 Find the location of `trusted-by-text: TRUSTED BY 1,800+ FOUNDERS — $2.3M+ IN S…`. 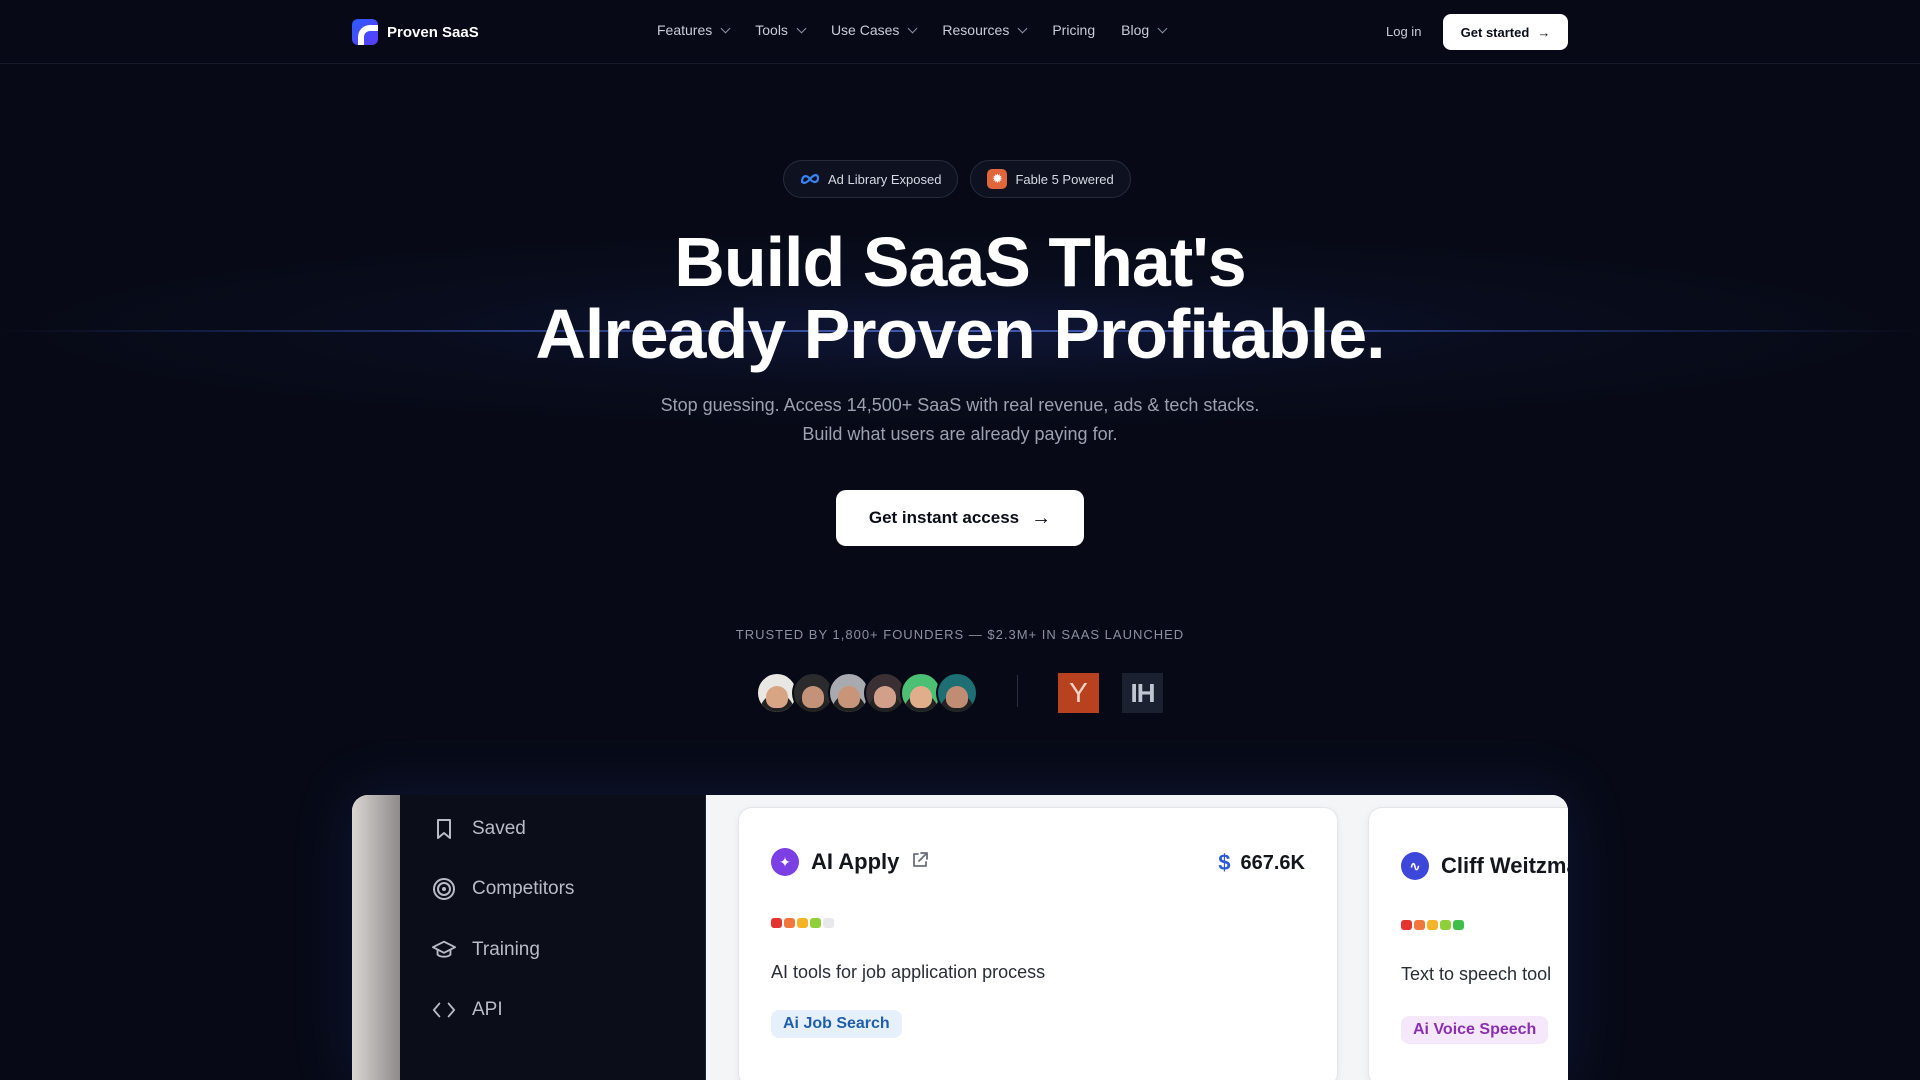

trusted-by-text: TRUSTED BY 1,800+ FOUNDERS — $2.3M+ IN S… is located at coordinates (960, 634).